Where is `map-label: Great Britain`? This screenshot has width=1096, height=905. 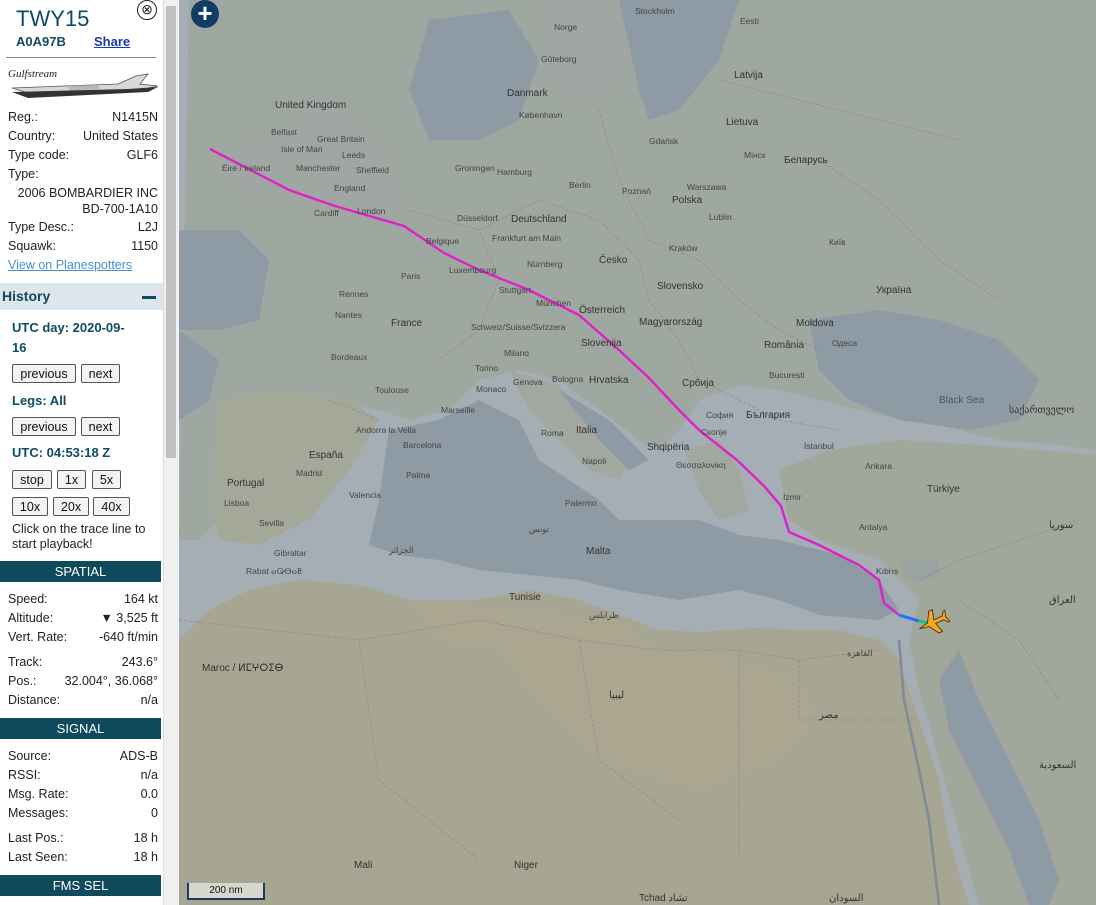 map-label: Great Britain is located at coordinates (341, 139).